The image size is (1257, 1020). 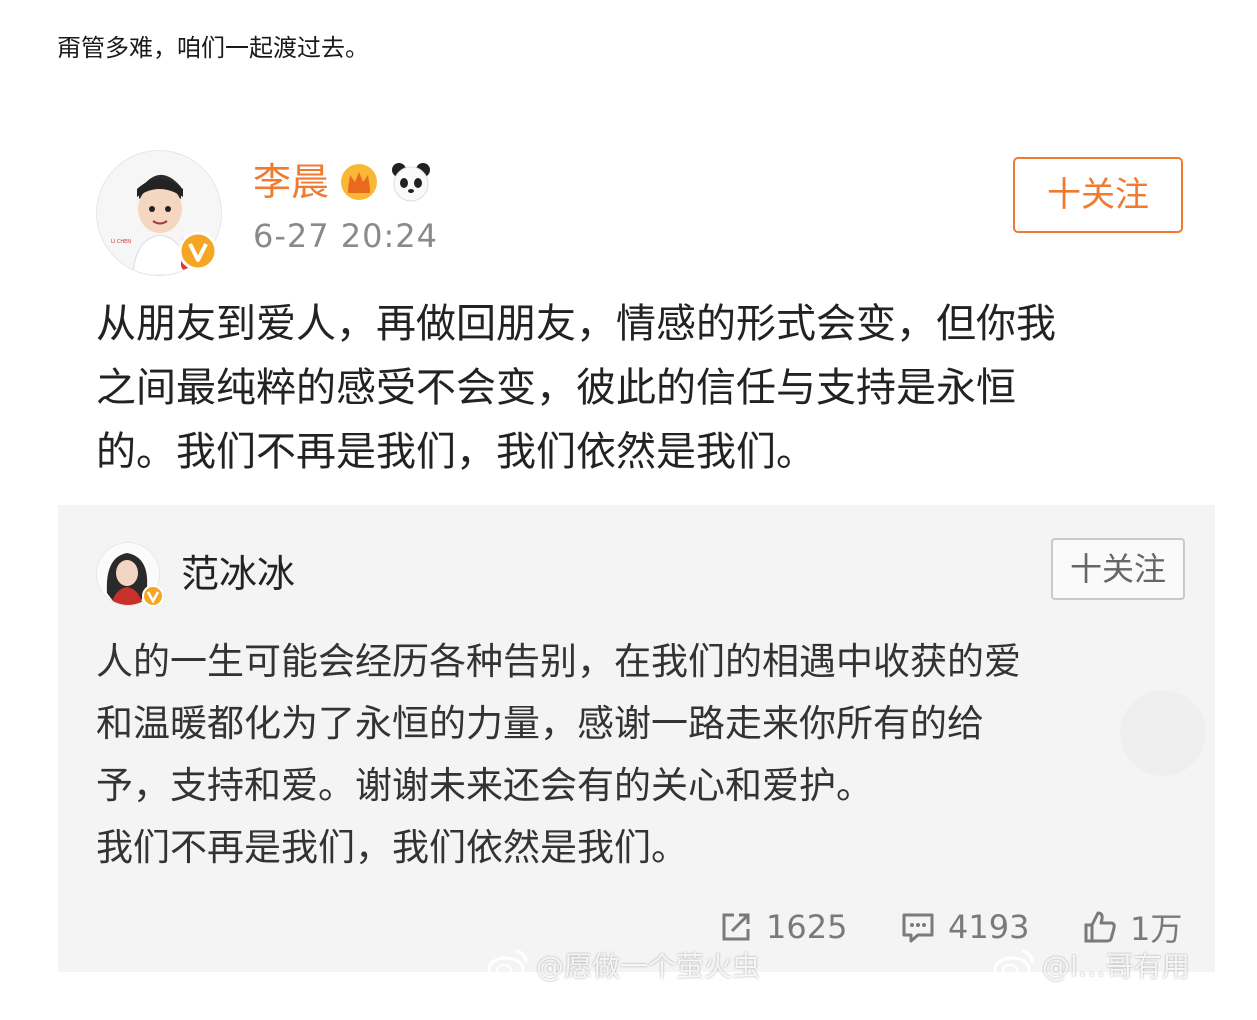 I want to click on action-bar: 1625 4193 1万, so click(x=636, y=927).